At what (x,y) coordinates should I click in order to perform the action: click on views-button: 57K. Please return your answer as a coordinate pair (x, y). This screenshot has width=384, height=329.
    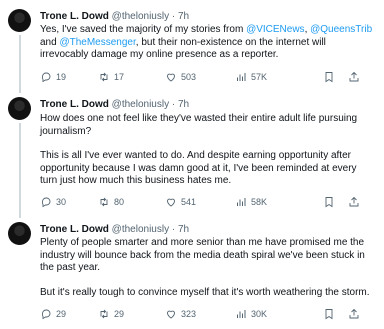
    Looking at the image, I should click on (251, 77).